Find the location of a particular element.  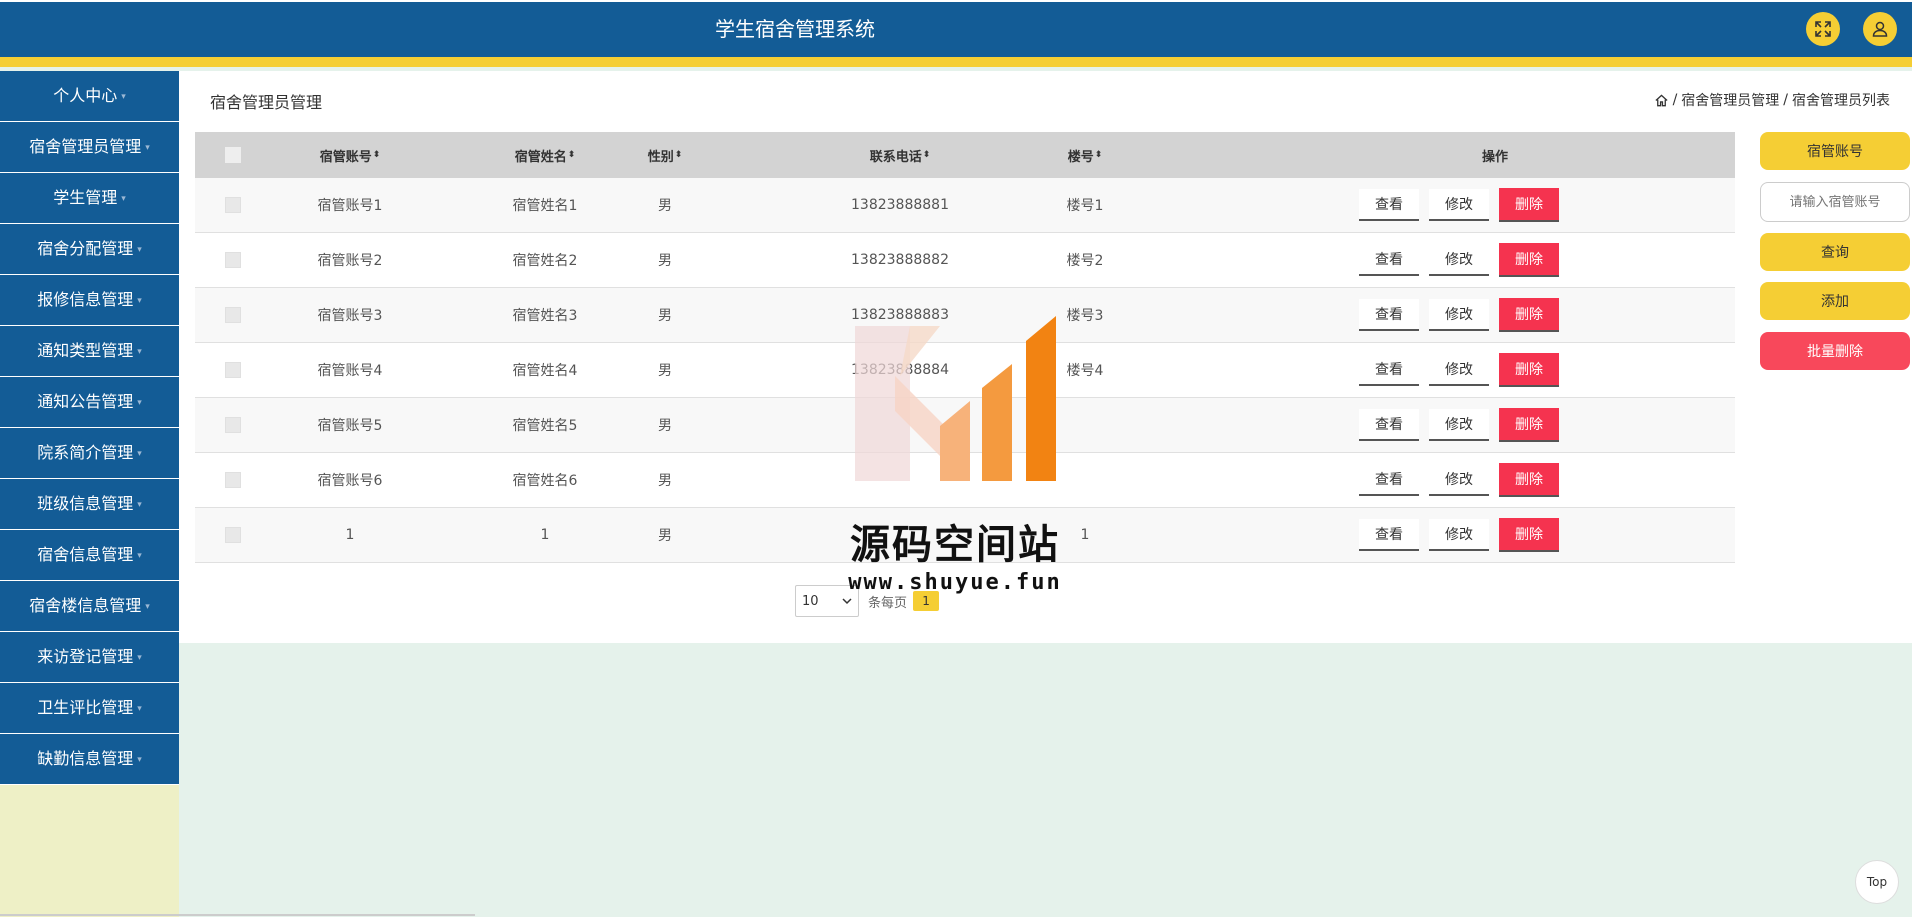

fullscreen-button is located at coordinates (1823, 29).